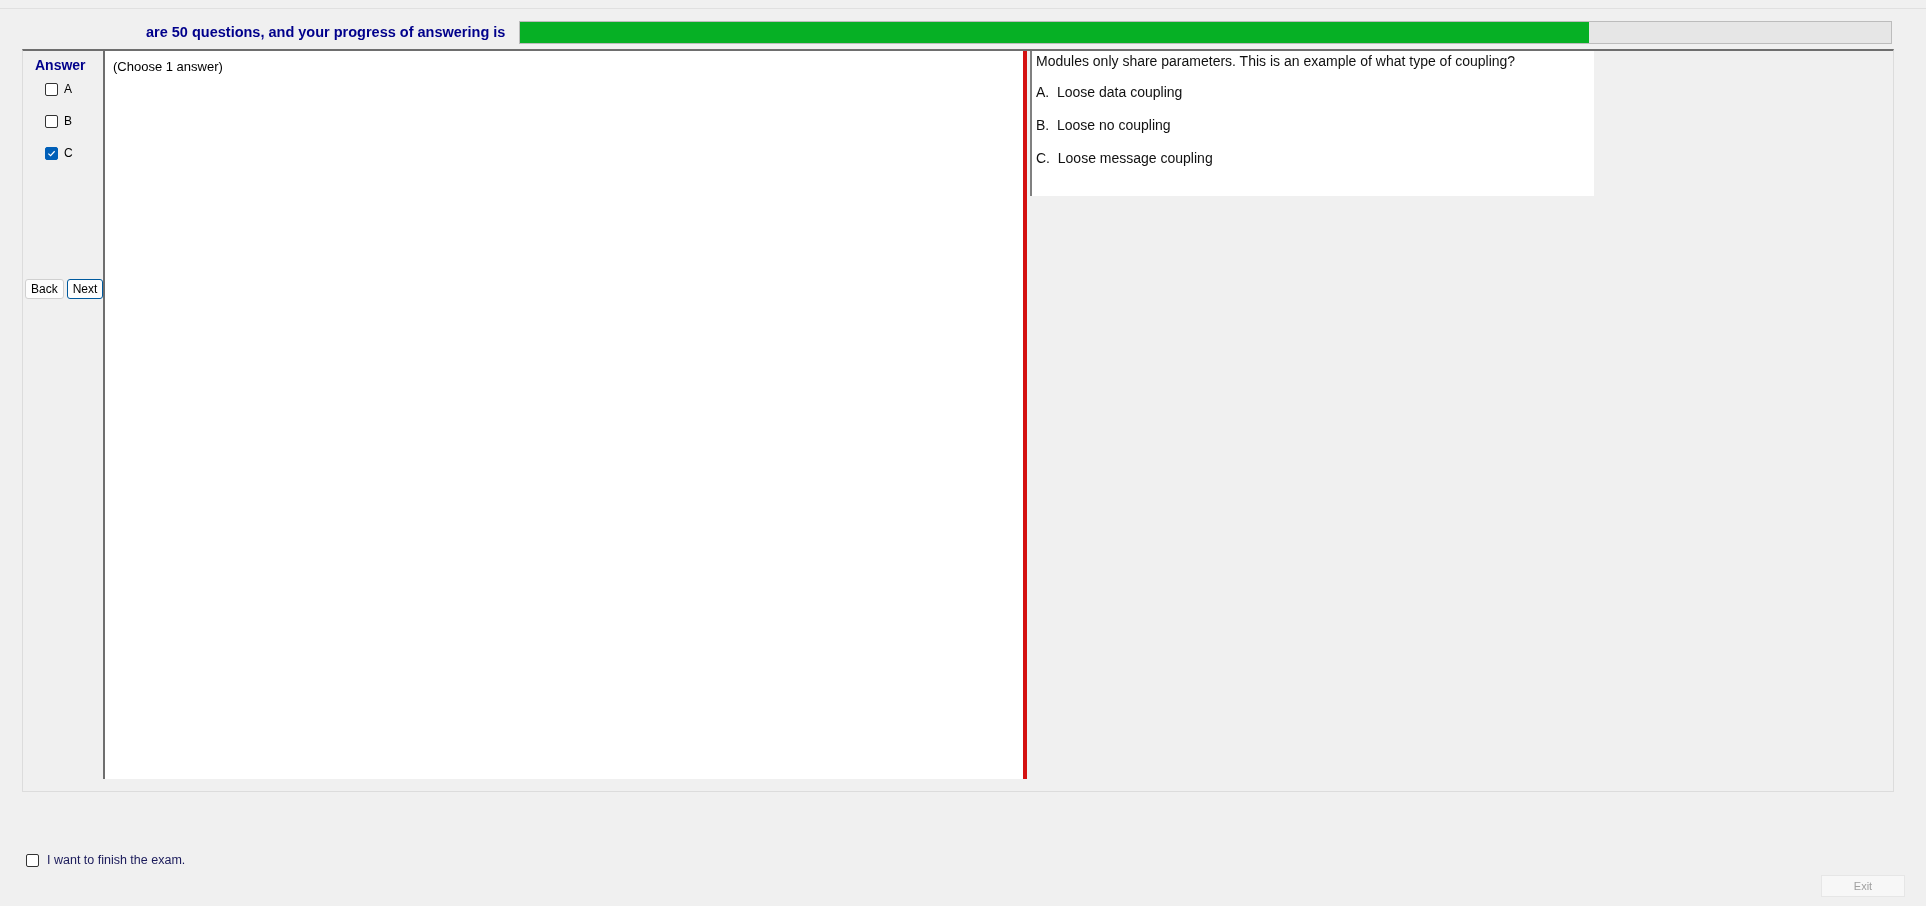 This screenshot has height=906, width=1926. What do you see at coordinates (326, 32) in the screenshot?
I see `progress-message: are 50 questions, and your progress of answering is` at bounding box center [326, 32].